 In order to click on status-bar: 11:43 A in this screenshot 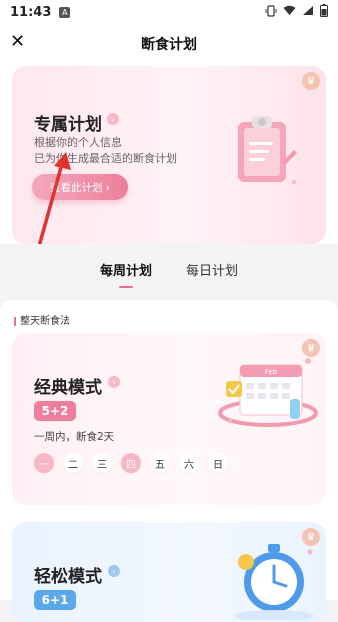, I will do `click(169, 12)`.